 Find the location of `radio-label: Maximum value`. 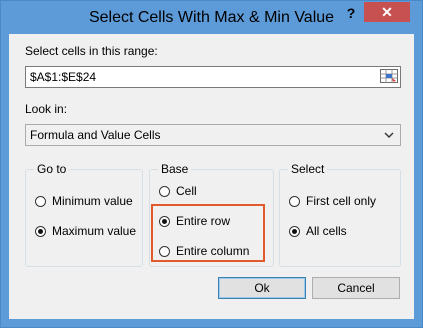

radio-label: Maximum value is located at coordinates (94, 231).